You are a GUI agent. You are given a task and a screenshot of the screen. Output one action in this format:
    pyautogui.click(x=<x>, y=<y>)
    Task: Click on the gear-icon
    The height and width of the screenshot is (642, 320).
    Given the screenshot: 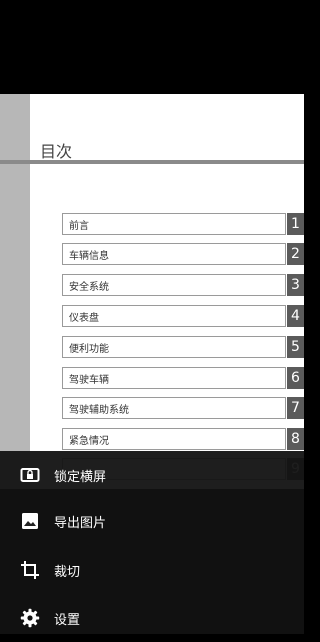 What is the action you would take?
    pyautogui.click(x=30, y=618)
    